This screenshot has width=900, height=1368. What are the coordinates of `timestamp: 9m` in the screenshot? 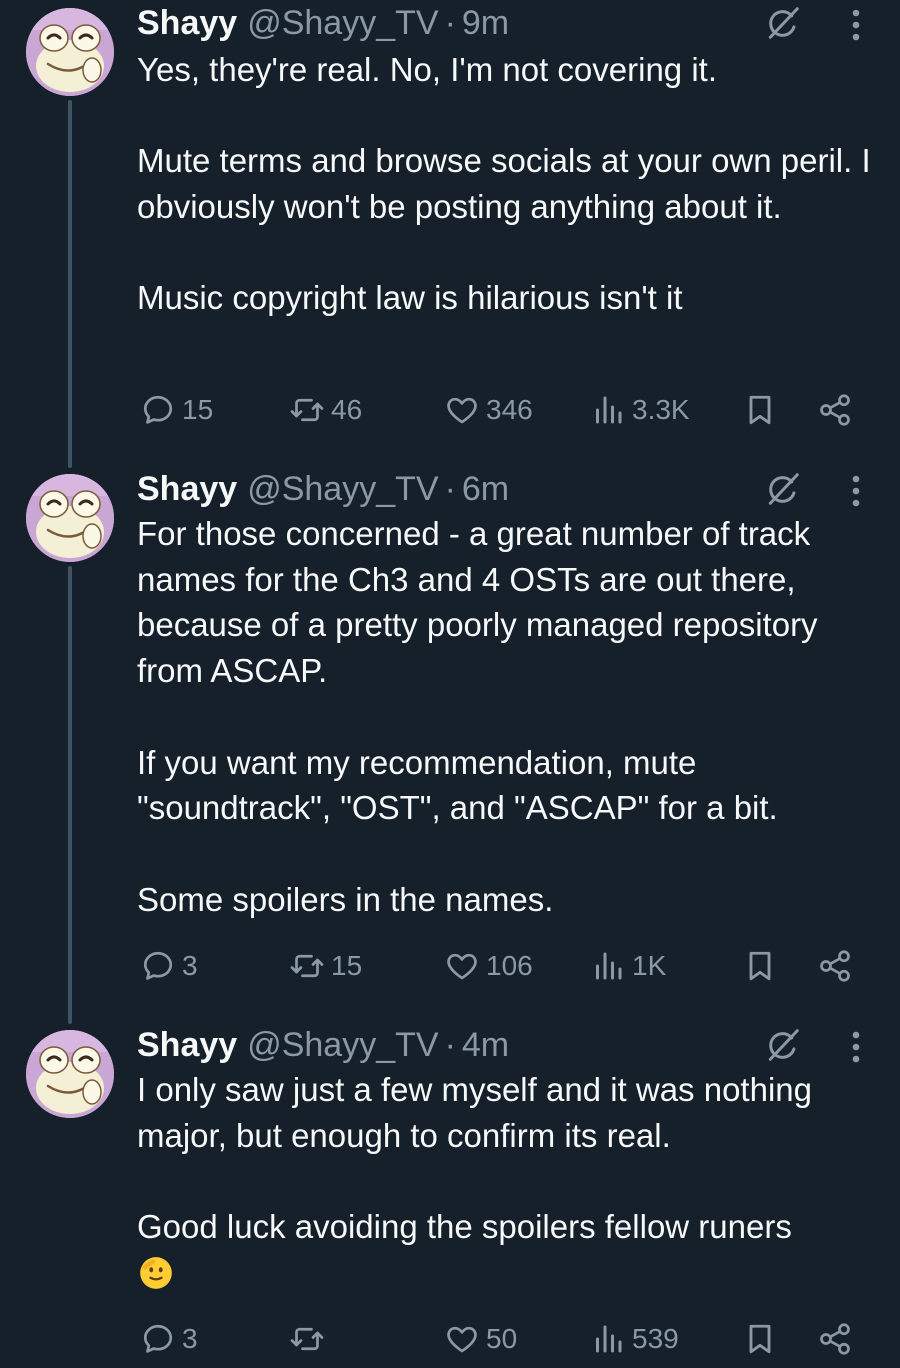 It's located at (485, 23).